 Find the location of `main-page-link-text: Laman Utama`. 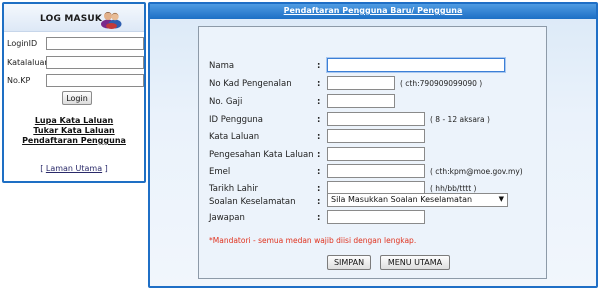

main-page-link-text: Laman Utama is located at coordinates (74, 168).